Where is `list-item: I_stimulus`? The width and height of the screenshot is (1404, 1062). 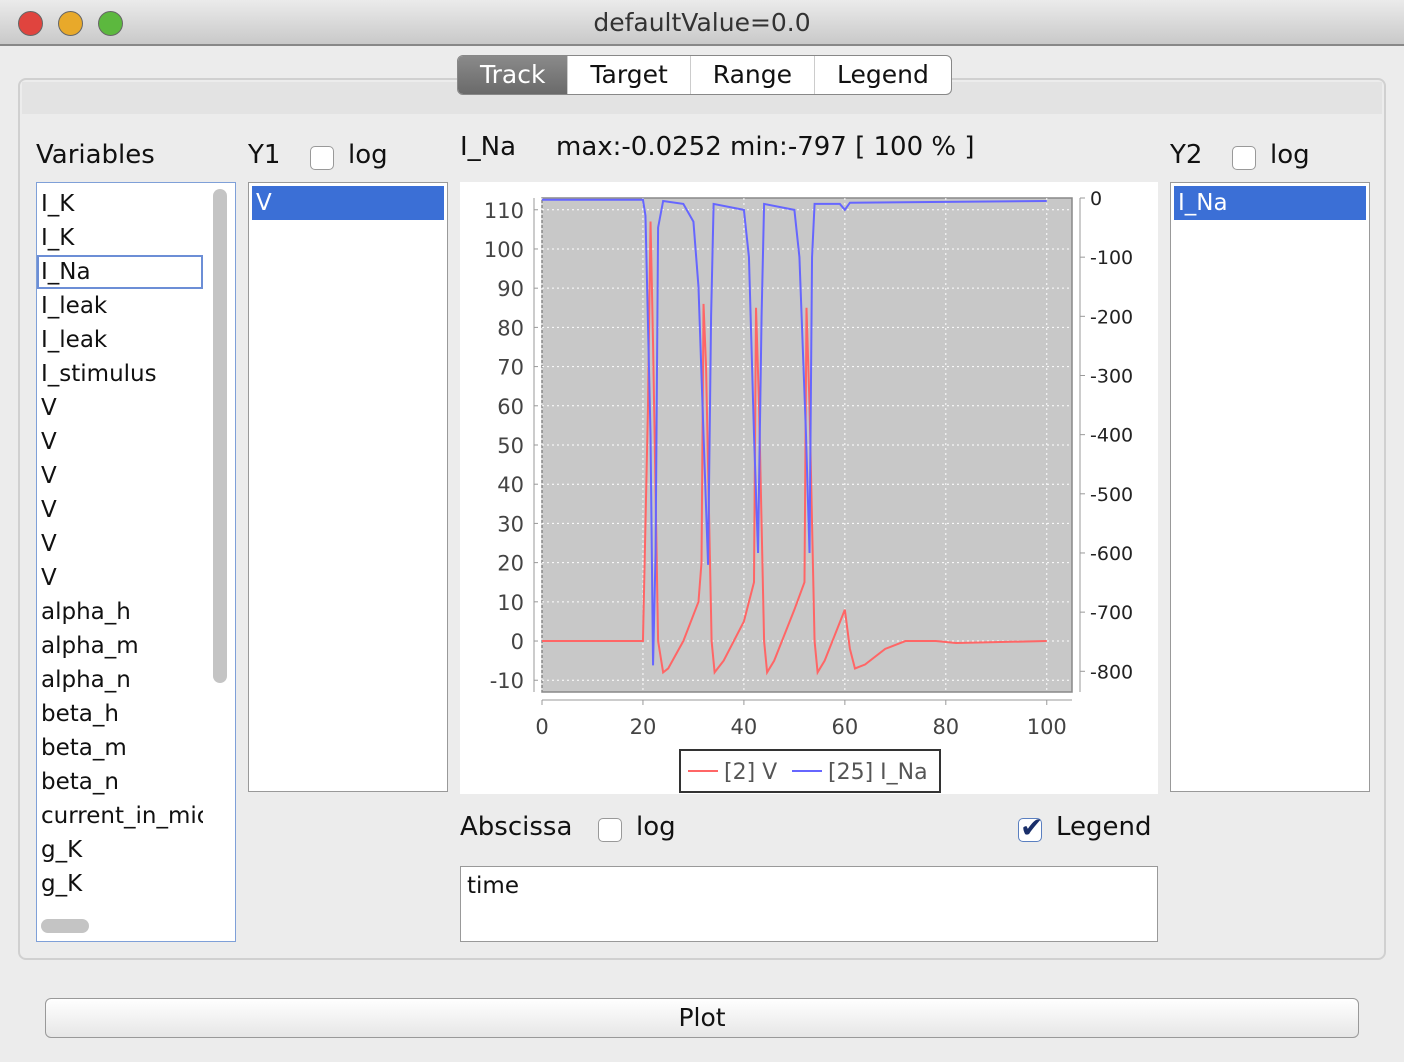
list-item: I_stimulus is located at coordinates (120, 374).